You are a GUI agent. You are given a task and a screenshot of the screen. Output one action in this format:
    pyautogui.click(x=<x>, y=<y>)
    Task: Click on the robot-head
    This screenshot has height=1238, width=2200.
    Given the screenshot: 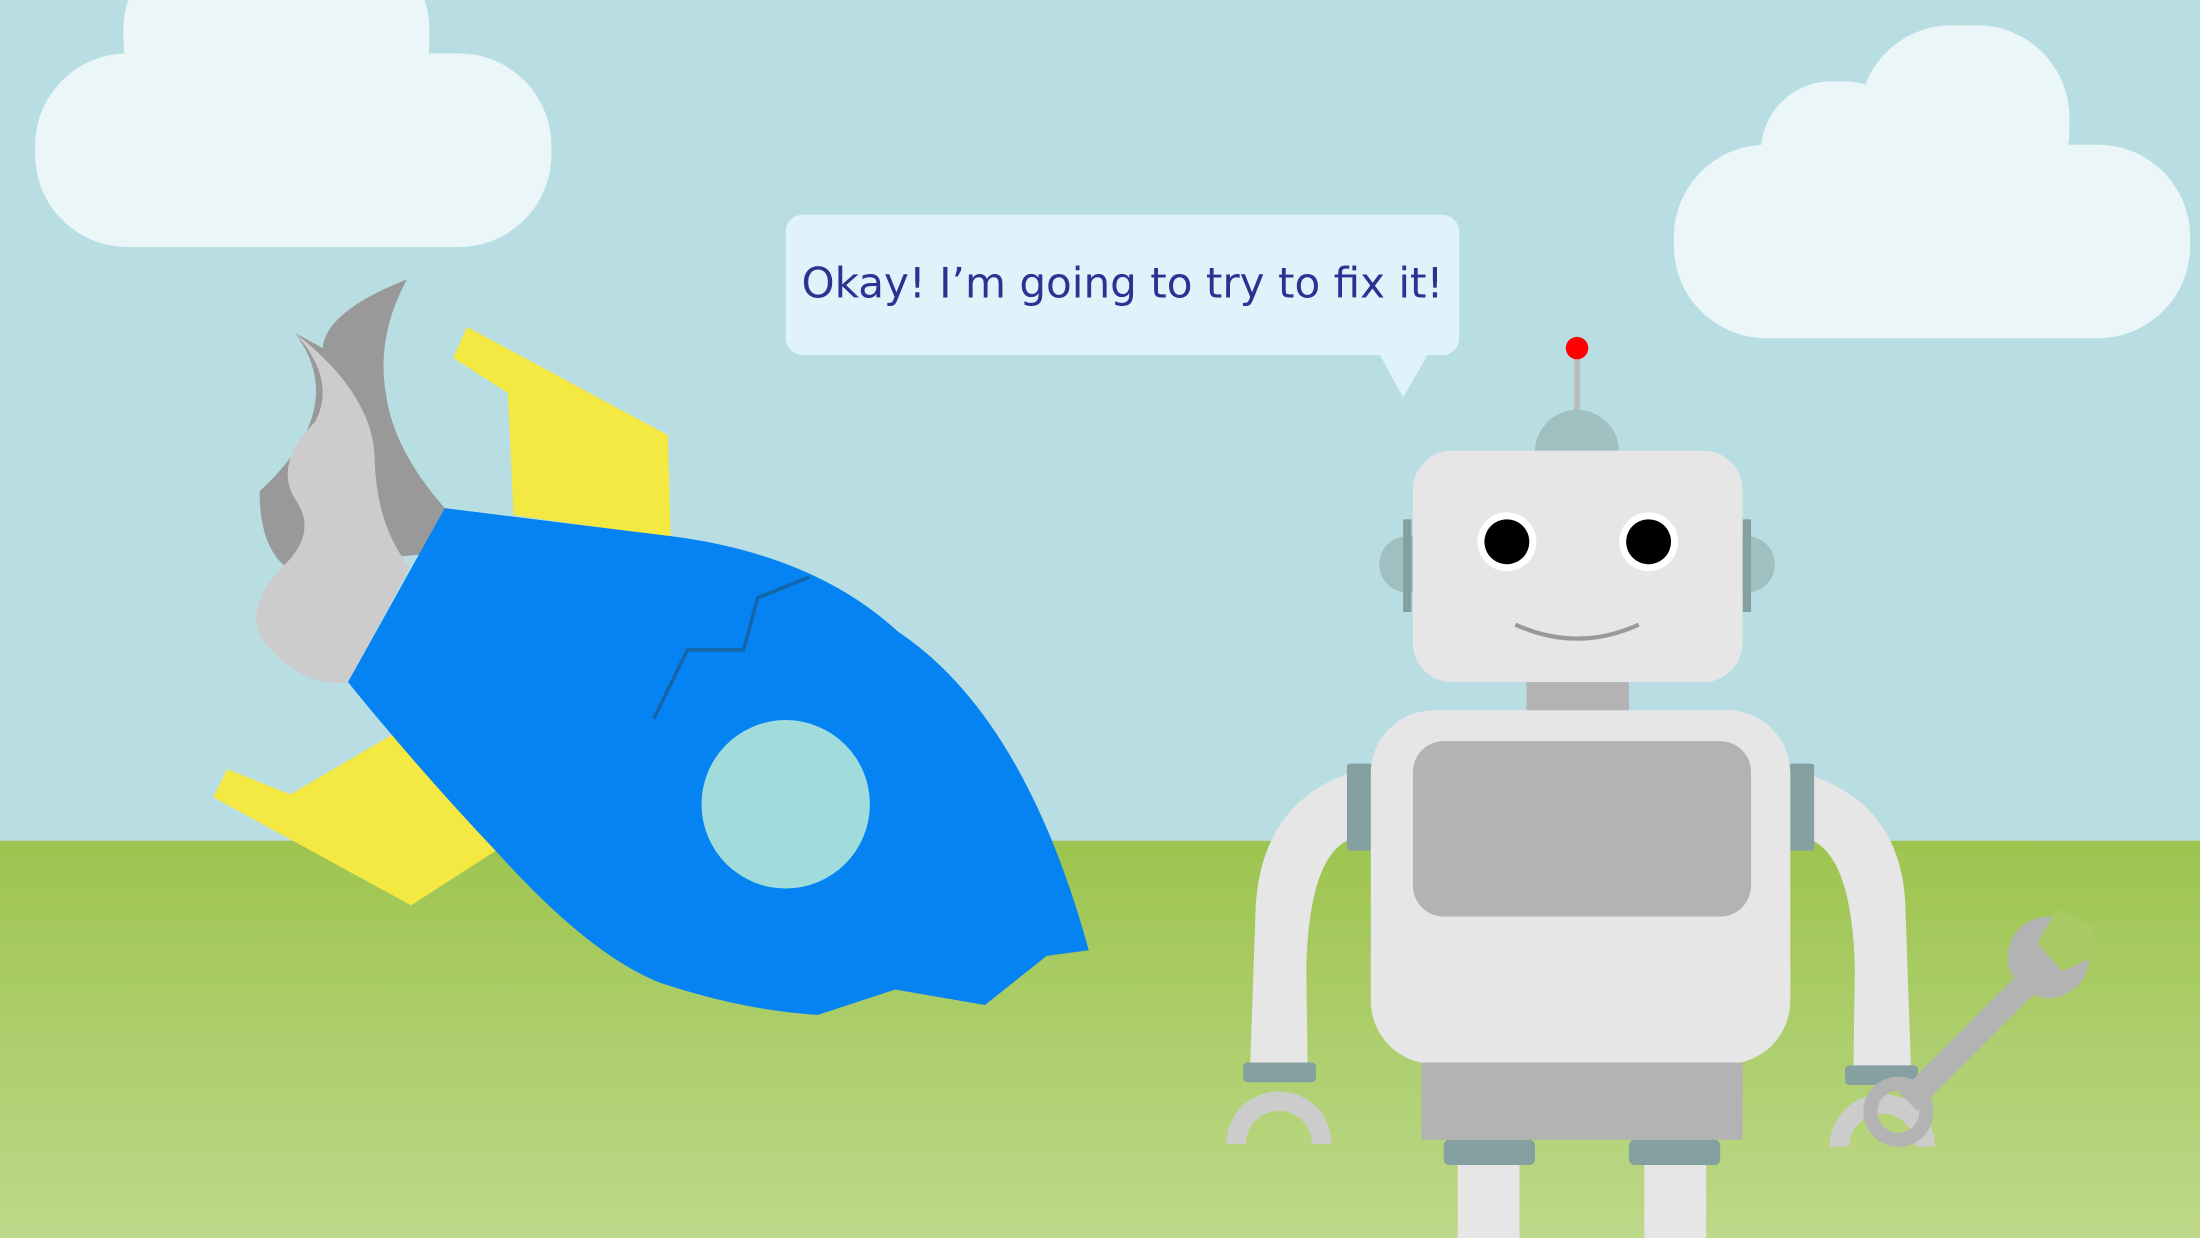 What is the action you would take?
    pyautogui.click(x=1577, y=566)
    